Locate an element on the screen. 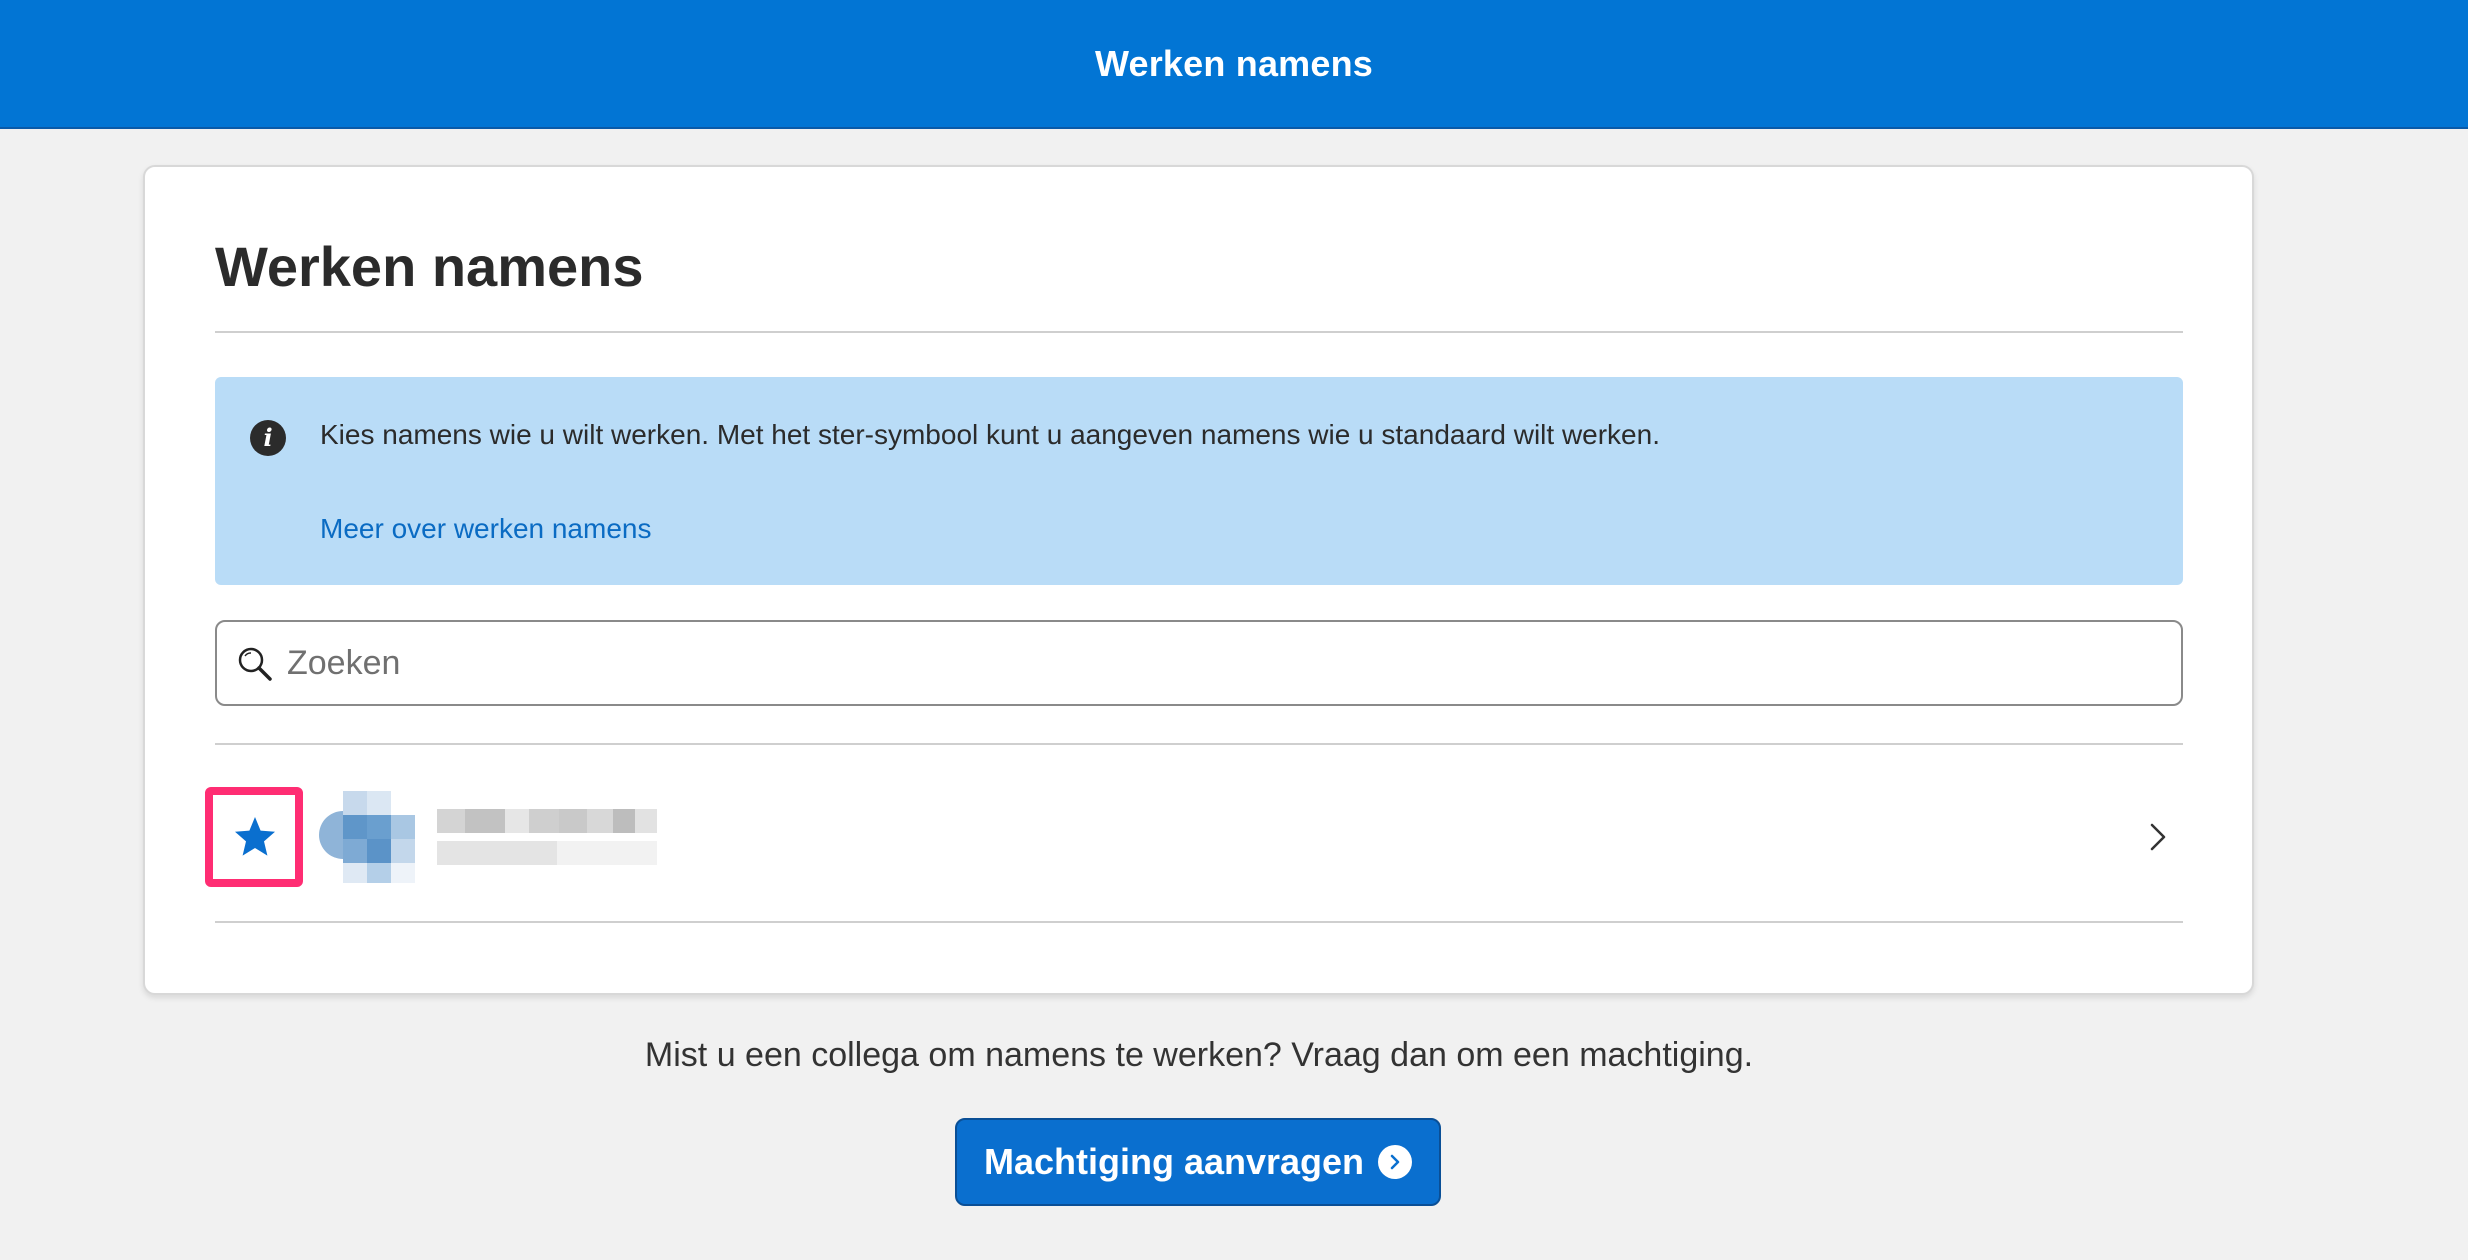 This screenshot has width=2468, height=1260. info-icon: i is located at coordinates (268, 438).